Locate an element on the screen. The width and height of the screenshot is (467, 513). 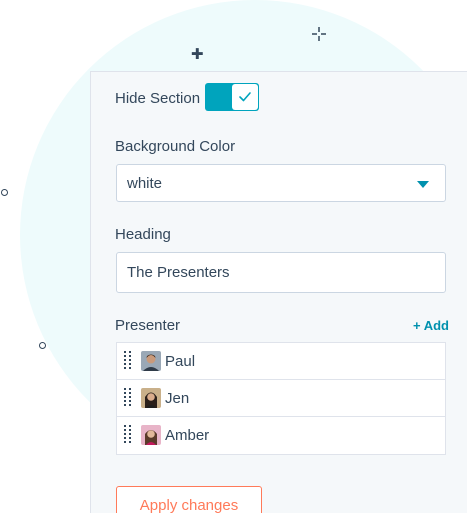
add-presenter-link: + Add is located at coordinates (431, 325).